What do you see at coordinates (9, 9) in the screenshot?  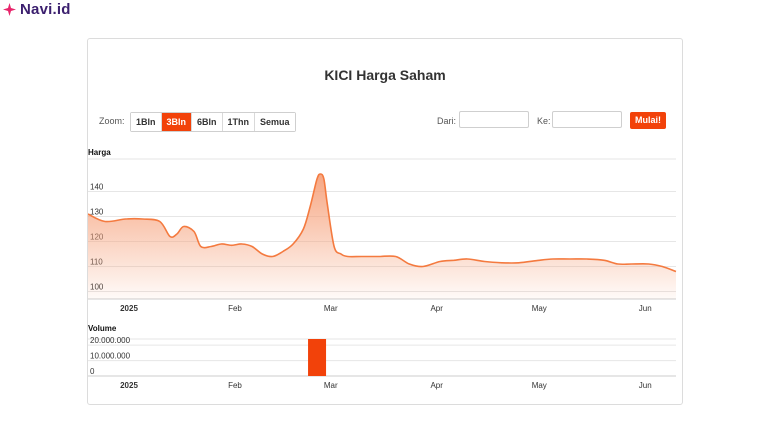 I see `sparkle-icon` at bounding box center [9, 9].